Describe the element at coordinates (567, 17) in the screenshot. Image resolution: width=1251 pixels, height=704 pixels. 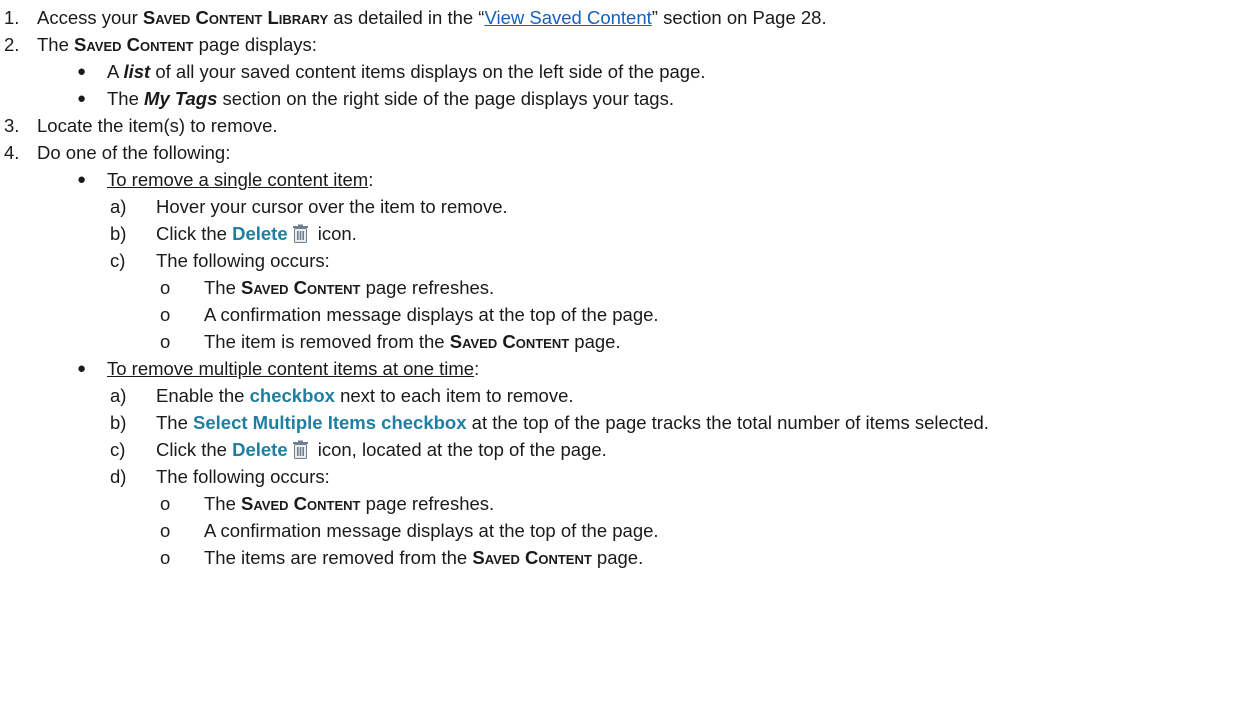
I see `view-saved-content-link: View Saved Content` at that location.